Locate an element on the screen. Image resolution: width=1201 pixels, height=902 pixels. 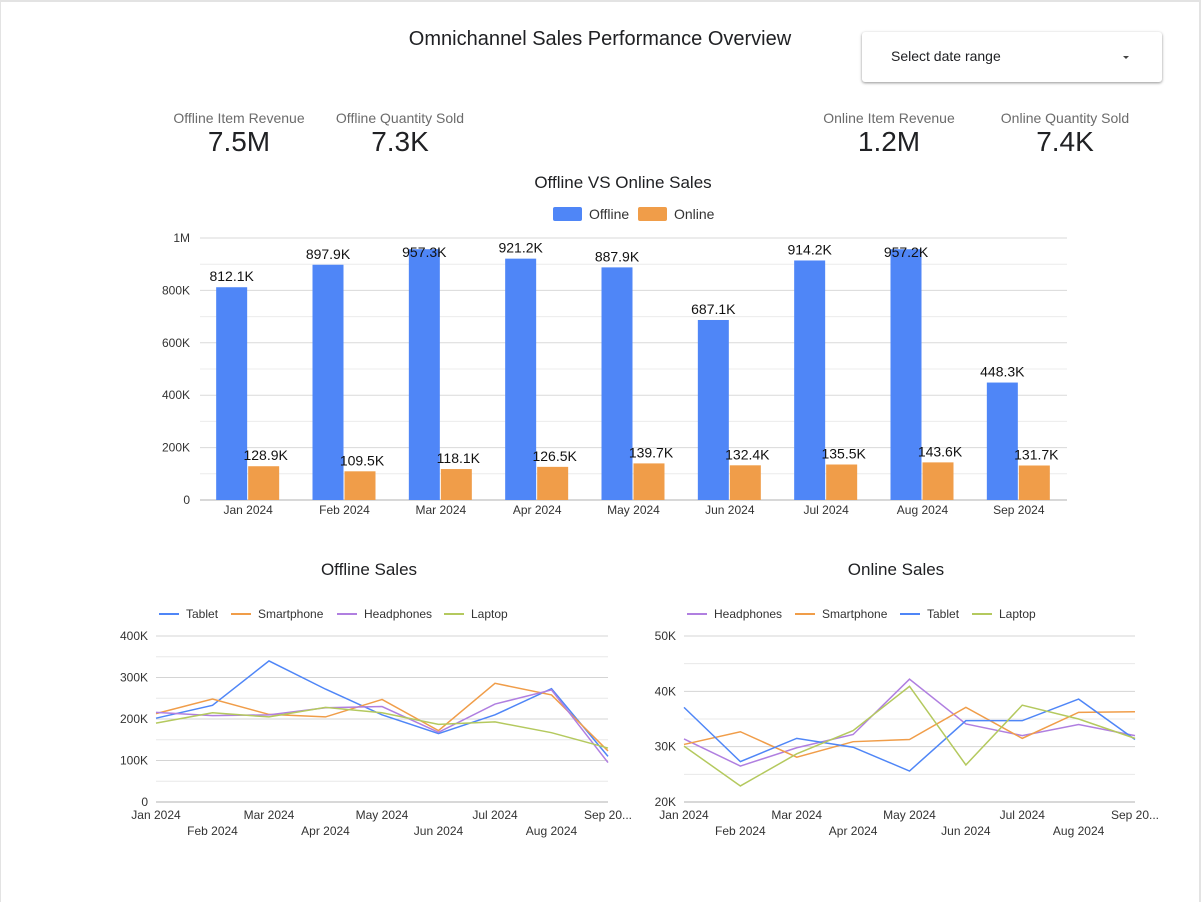
data-label-offline: 914.2K is located at coordinates (809, 249).